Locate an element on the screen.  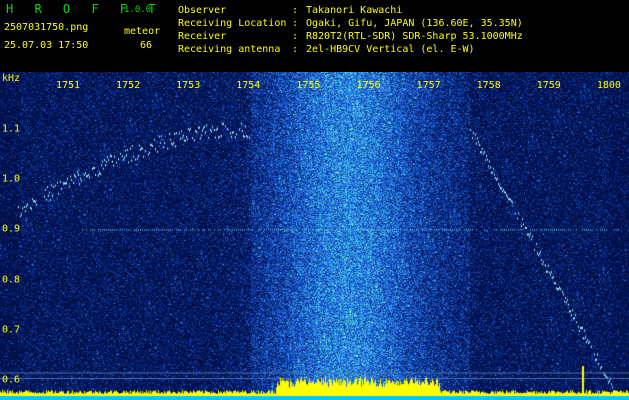
info-key: Receiving antenna is located at coordinates (229, 49).